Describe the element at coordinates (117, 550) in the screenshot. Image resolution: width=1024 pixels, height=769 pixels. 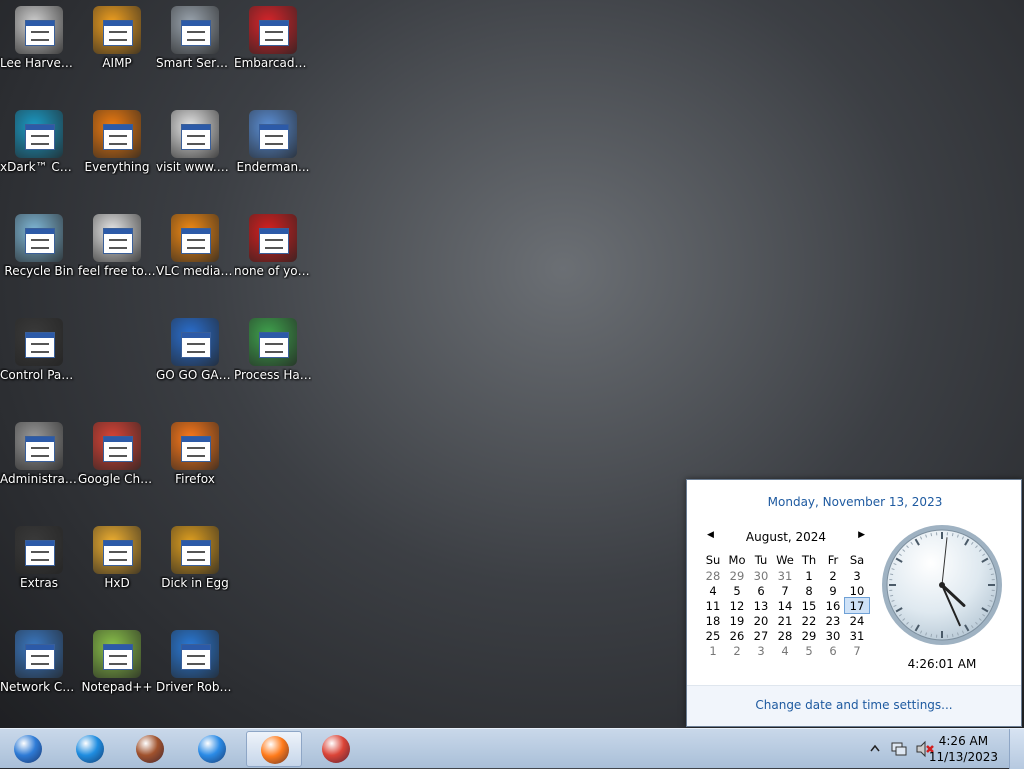
I see `hxd-icon` at that location.